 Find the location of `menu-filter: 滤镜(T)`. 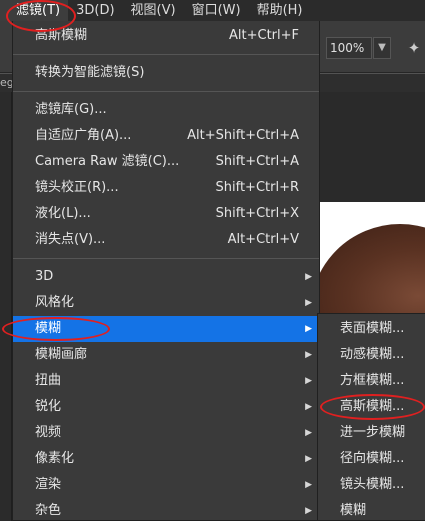

menu-filter: 滤镜(T) is located at coordinates (34, 10).